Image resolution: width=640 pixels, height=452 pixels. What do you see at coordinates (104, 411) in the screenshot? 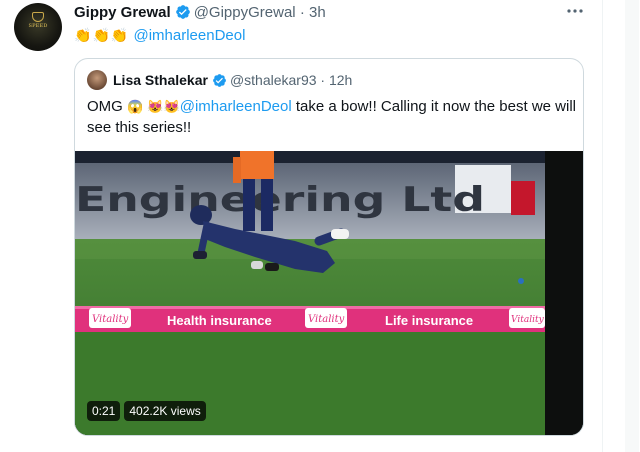
I see `video-duration-badge: 0:21` at bounding box center [104, 411].